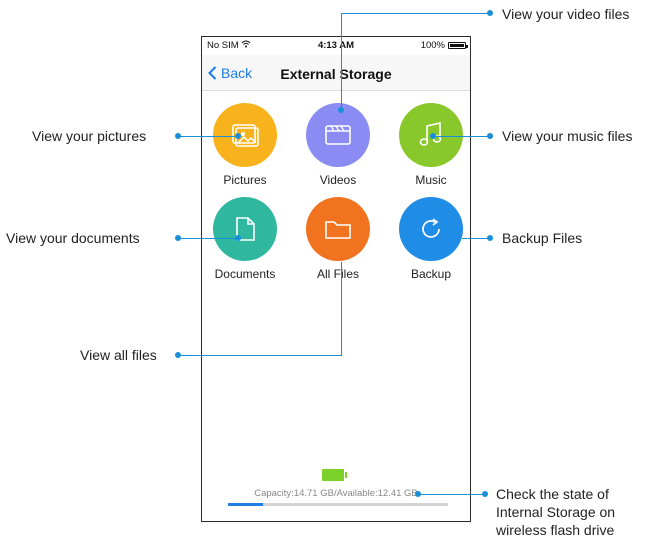 This screenshot has width=662, height=541. What do you see at coordinates (458, 45) in the screenshot?
I see `battery-icon` at bounding box center [458, 45].